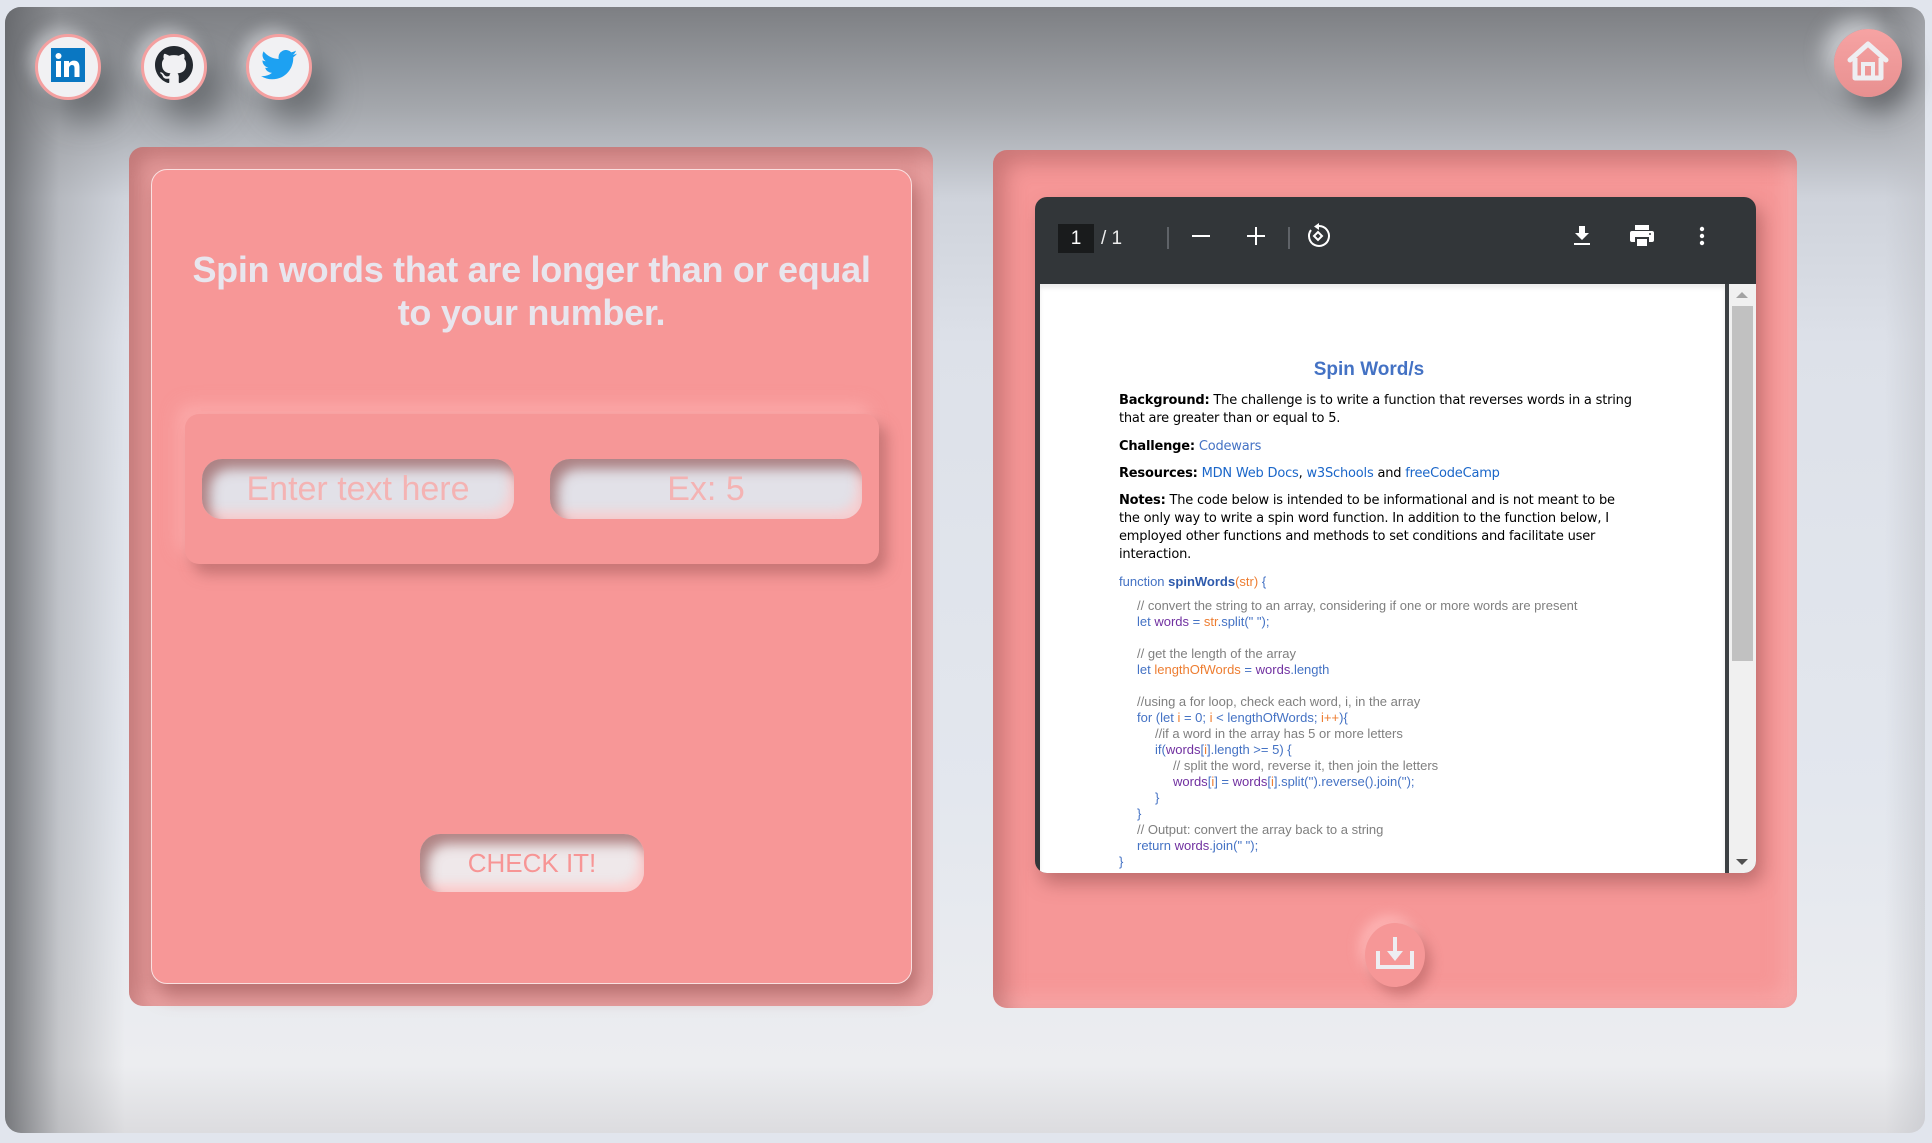 Image resolution: width=1932 pixels, height=1143 pixels. I want to click on code-token: .split(" ");, so click(1243, 621).